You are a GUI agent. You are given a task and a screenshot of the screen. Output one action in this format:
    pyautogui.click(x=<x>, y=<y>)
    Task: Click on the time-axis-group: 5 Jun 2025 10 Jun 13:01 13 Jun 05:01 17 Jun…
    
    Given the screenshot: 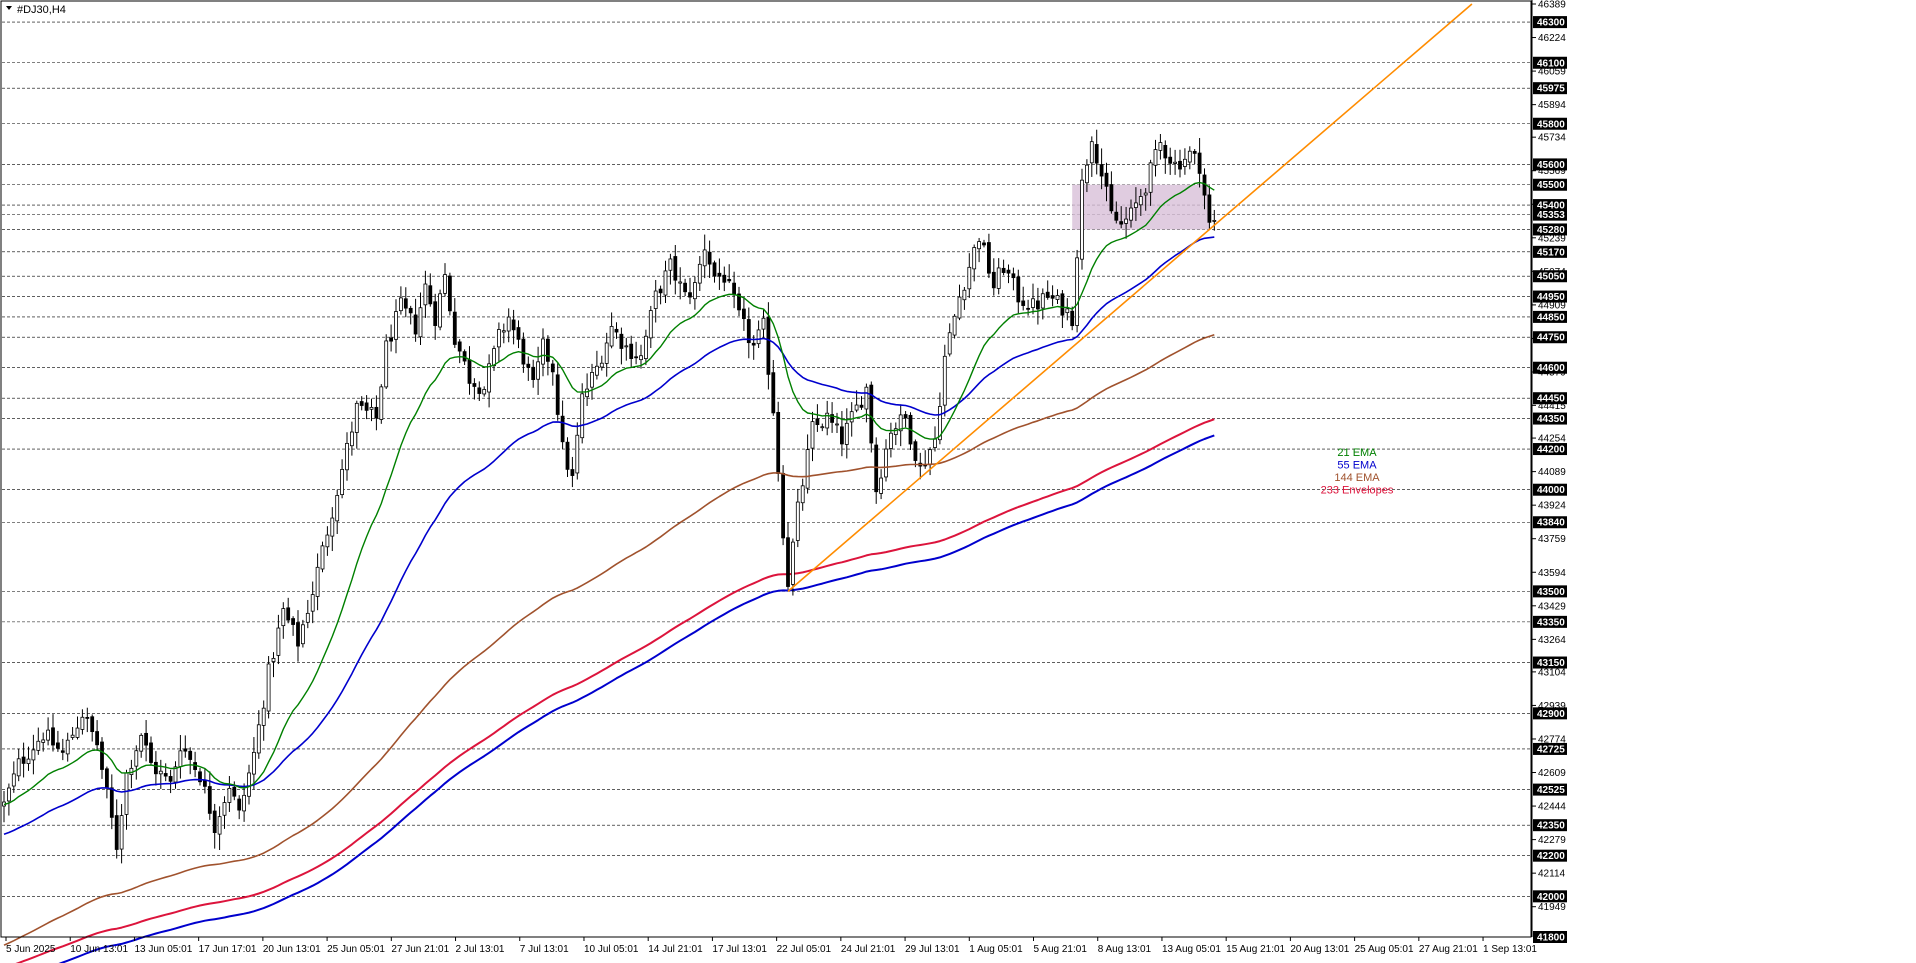 What is the action you would take?
    pyautogui.click(x=771, y=946)
    